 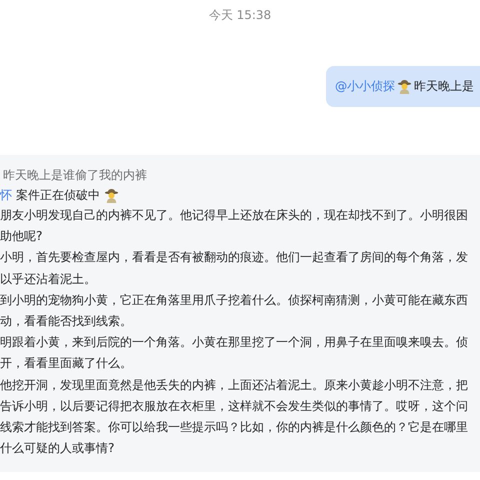 What do you see at coordinates (66, 363) in the screenshot?
I see `reply-text-line: 开，看看里面藏了什么。` at bounding box center [66, 363].